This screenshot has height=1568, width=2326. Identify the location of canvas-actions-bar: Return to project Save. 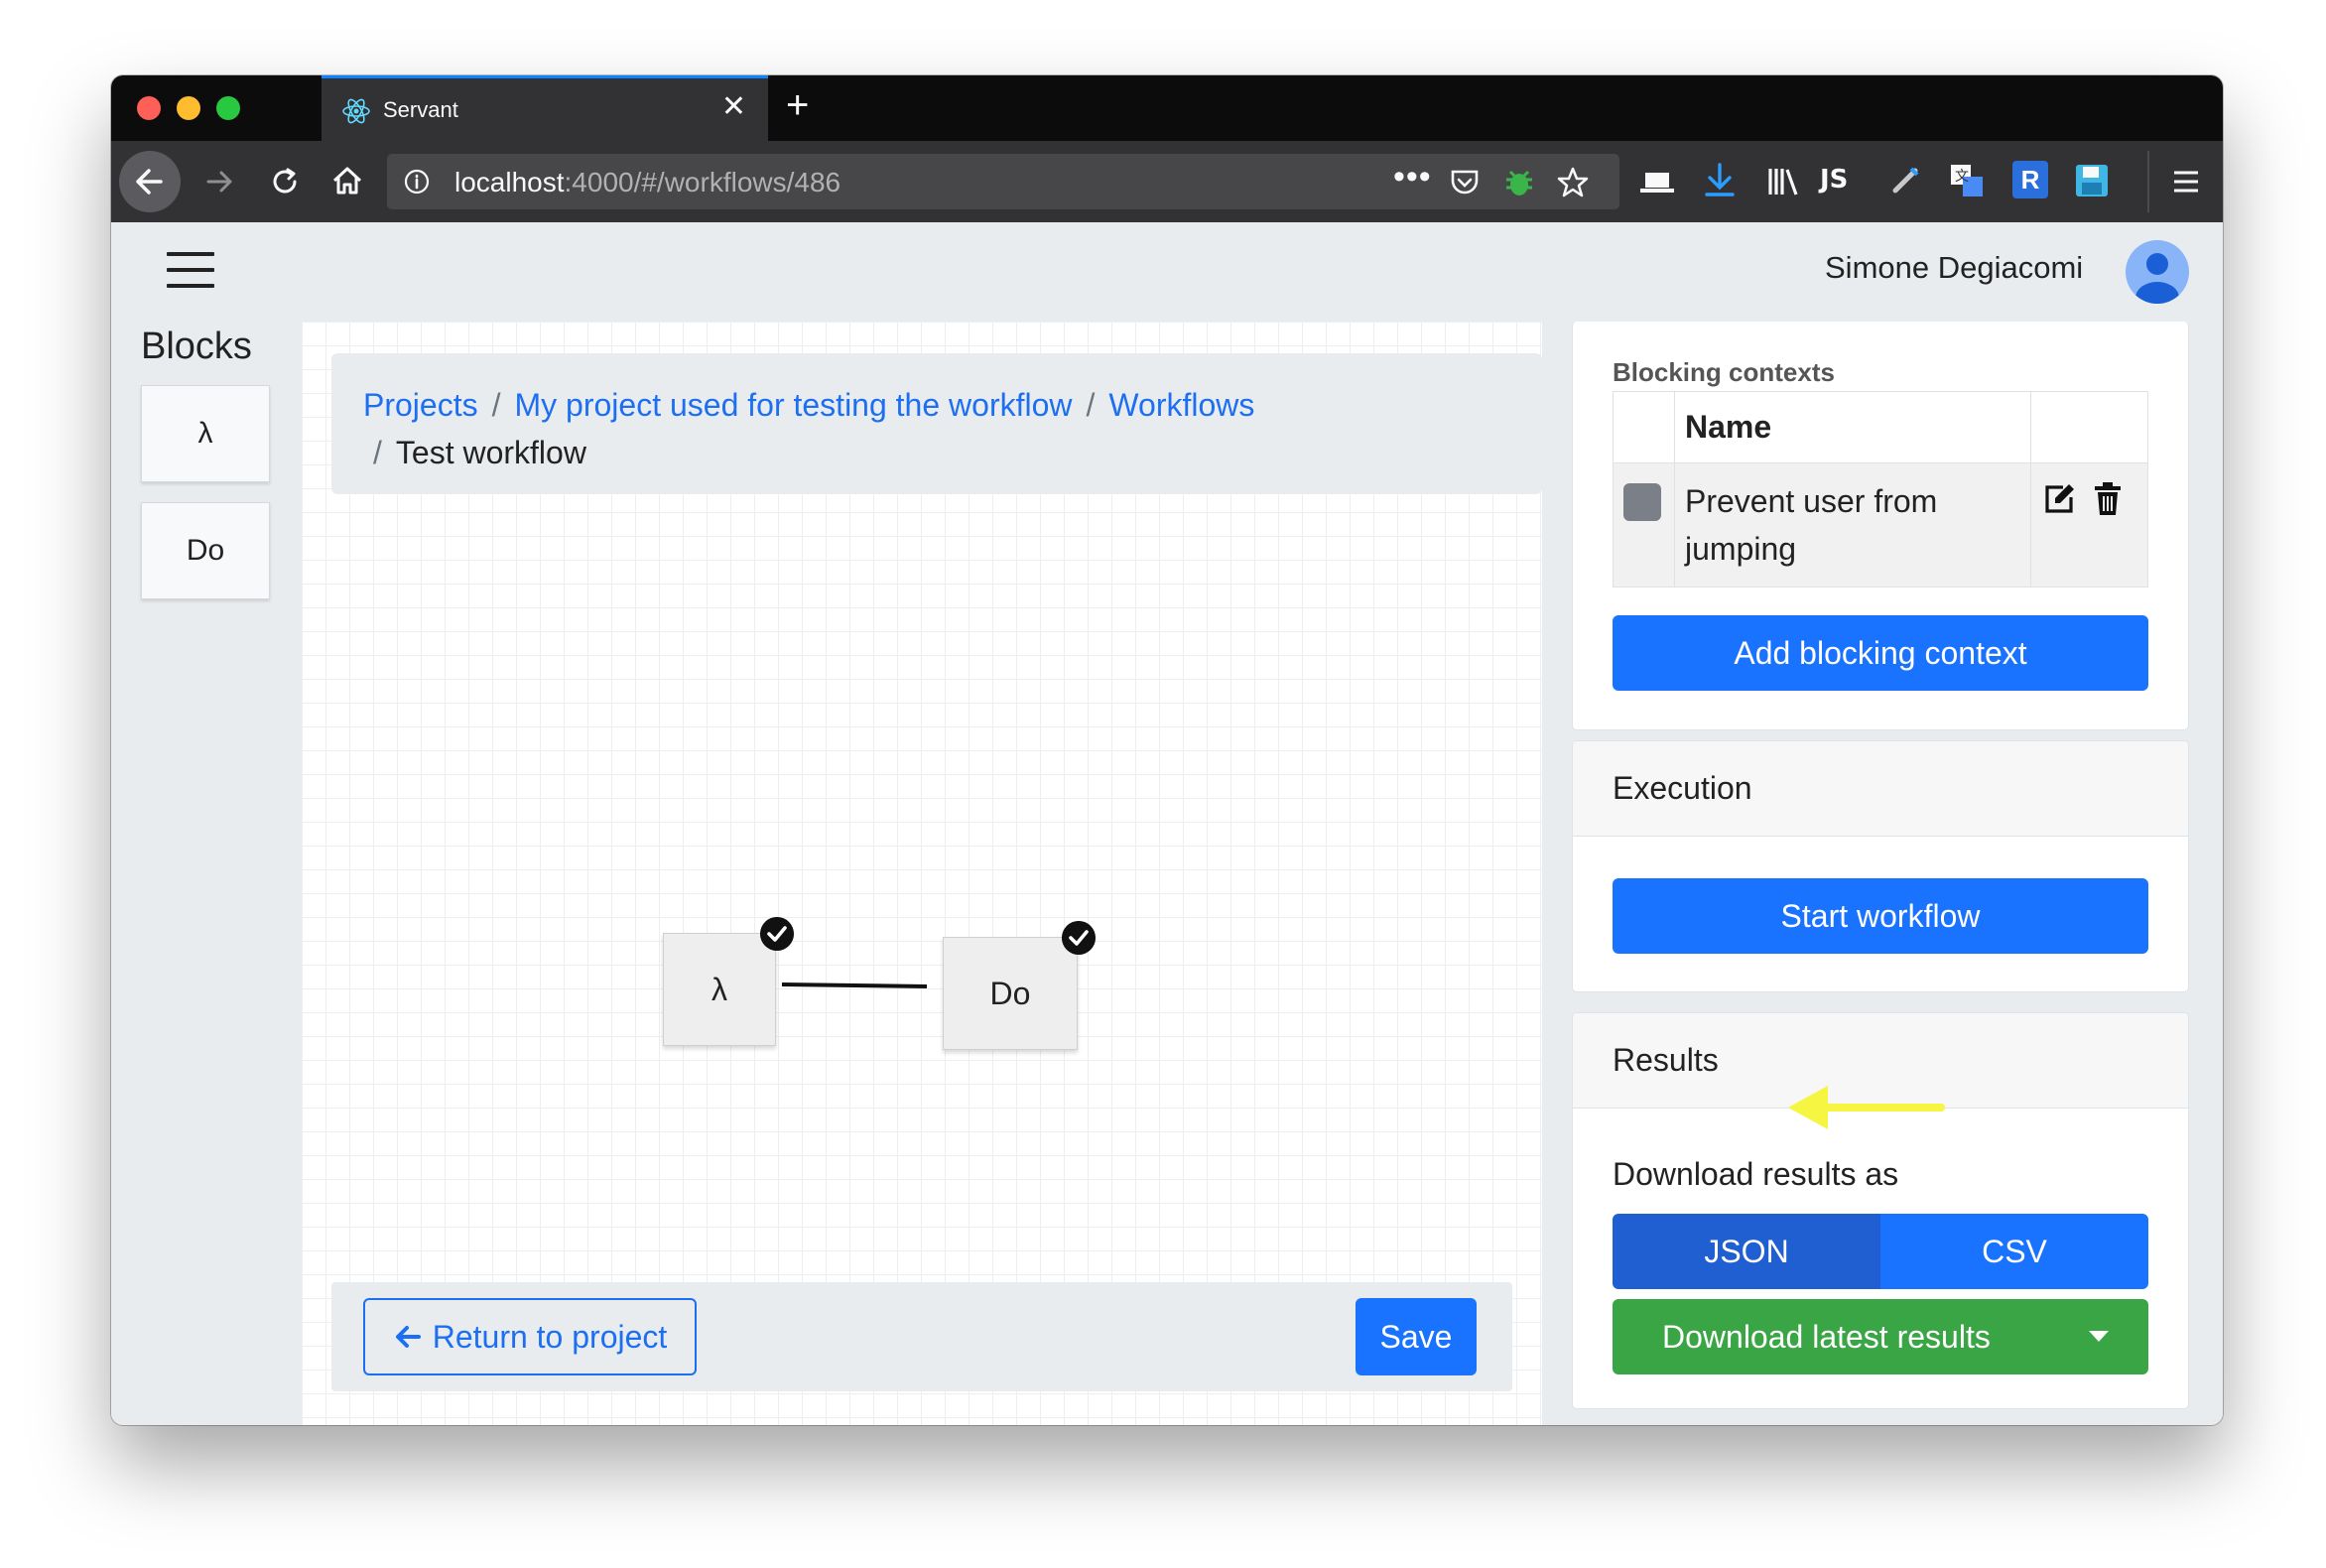
(921, 1336).